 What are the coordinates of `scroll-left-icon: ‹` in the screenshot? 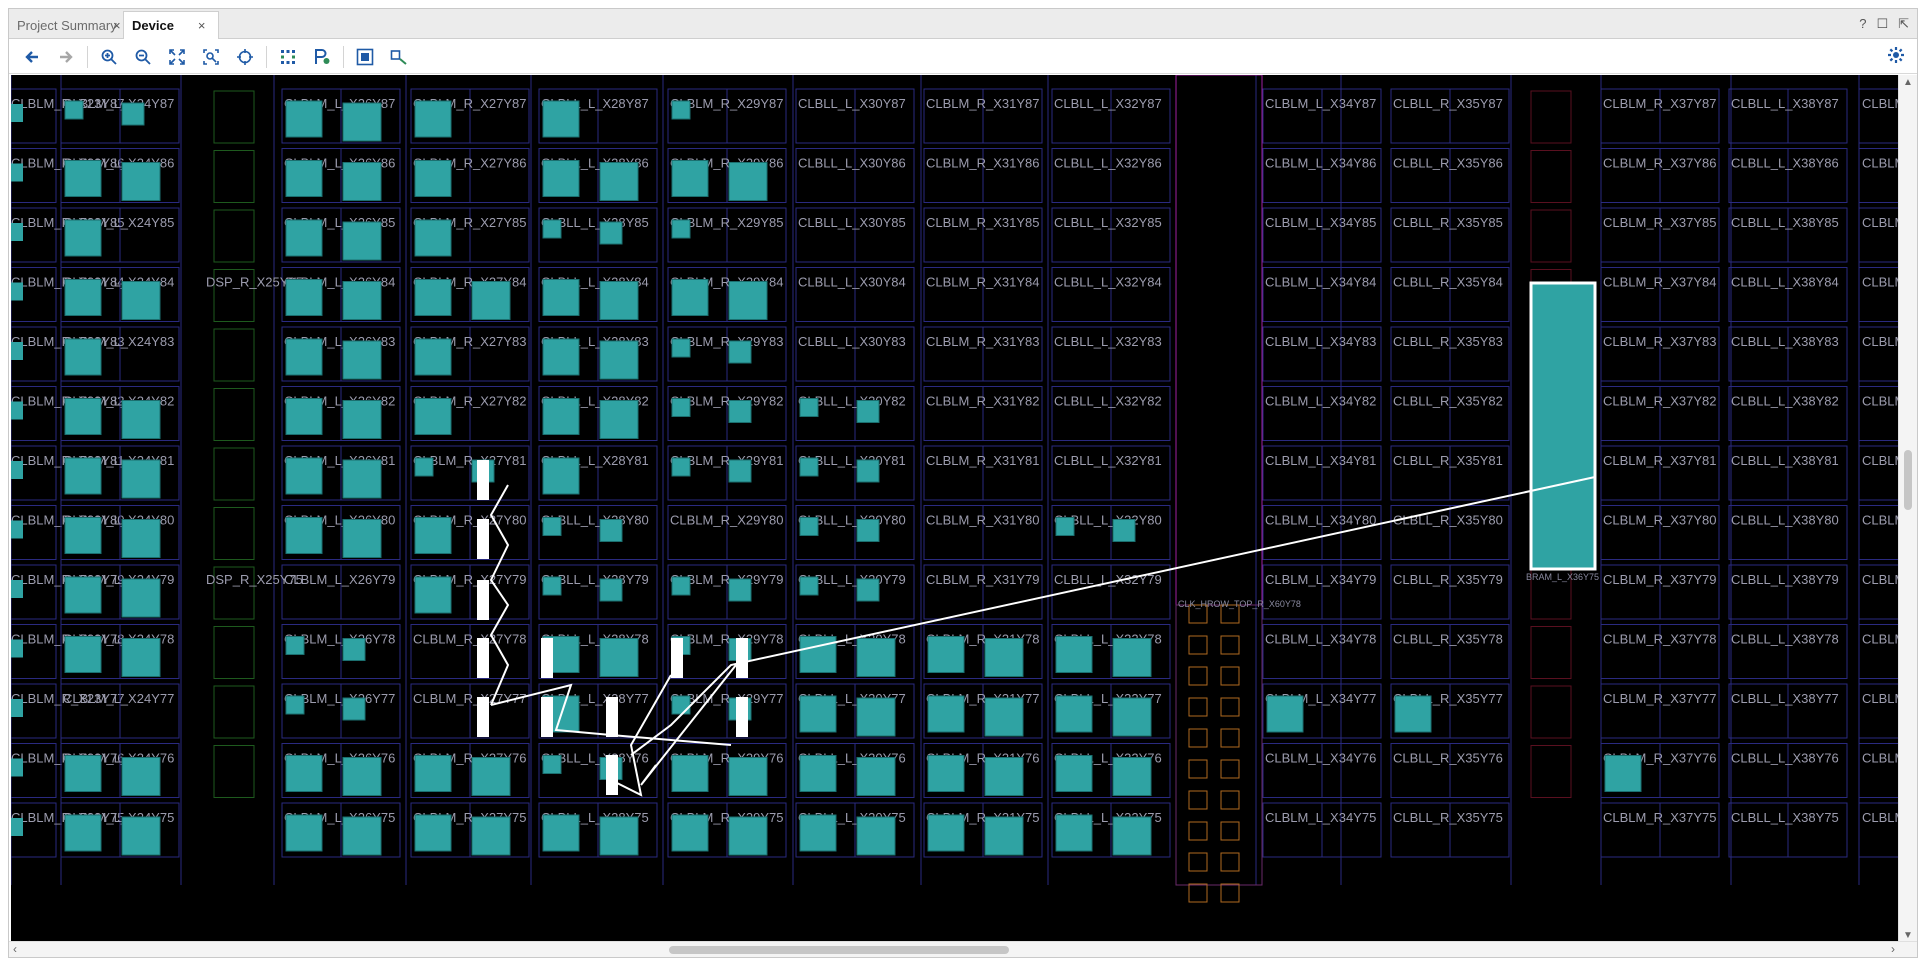 It's located at (15, 949).